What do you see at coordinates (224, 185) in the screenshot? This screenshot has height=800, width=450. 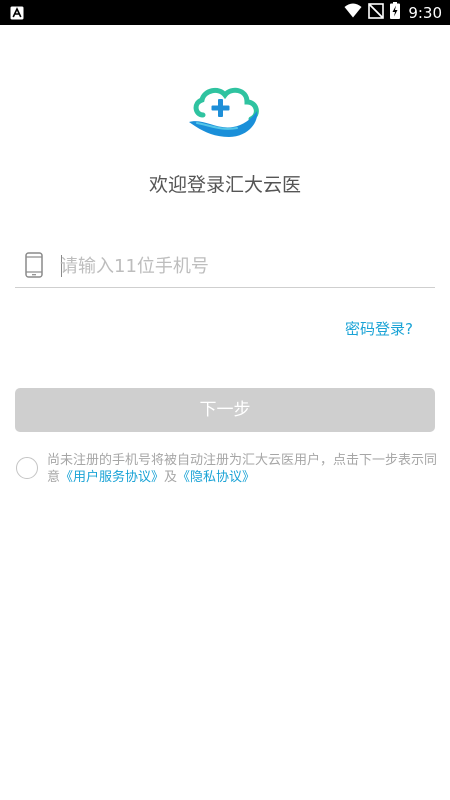 I see `welcome-title: 欢迎登录汇大云医` at bounding box center [224, 185].